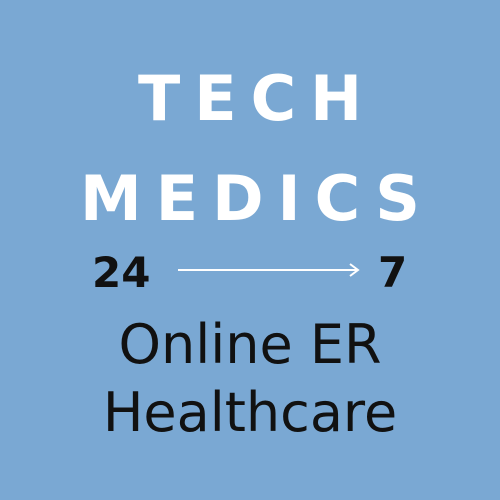 This screenshot has width=500, height=500. I want to click on hours-right-number: 7, so click(393, 272).